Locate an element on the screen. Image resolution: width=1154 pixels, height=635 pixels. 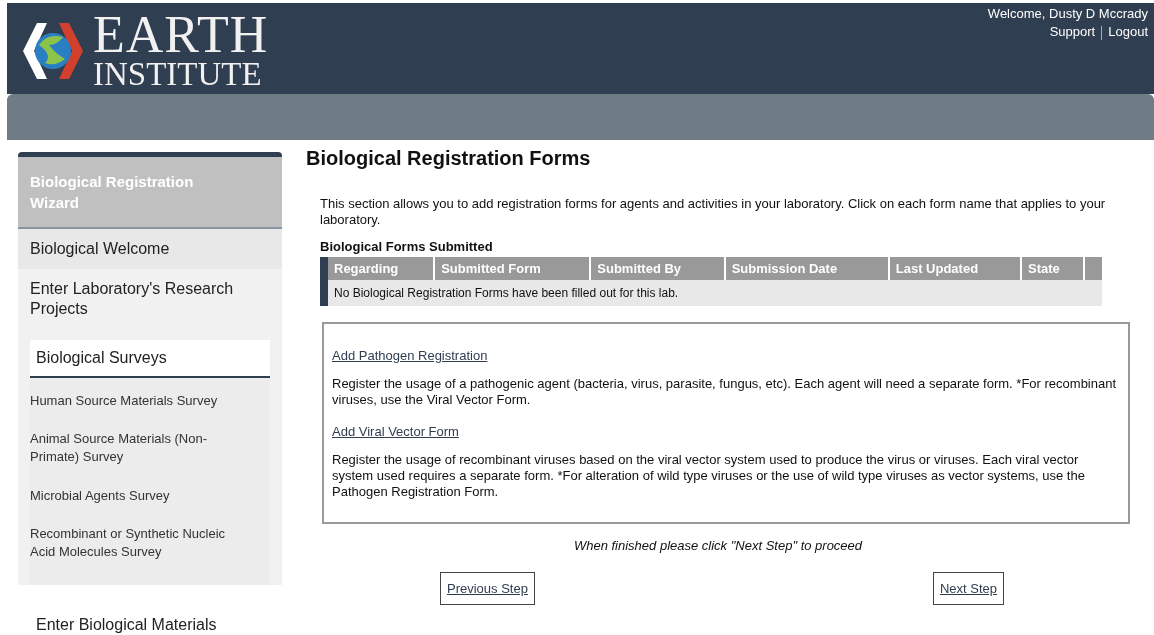
submenu-item: Animal Source Materials (Non-Primate) Survey is located at coordinates (140, 450).